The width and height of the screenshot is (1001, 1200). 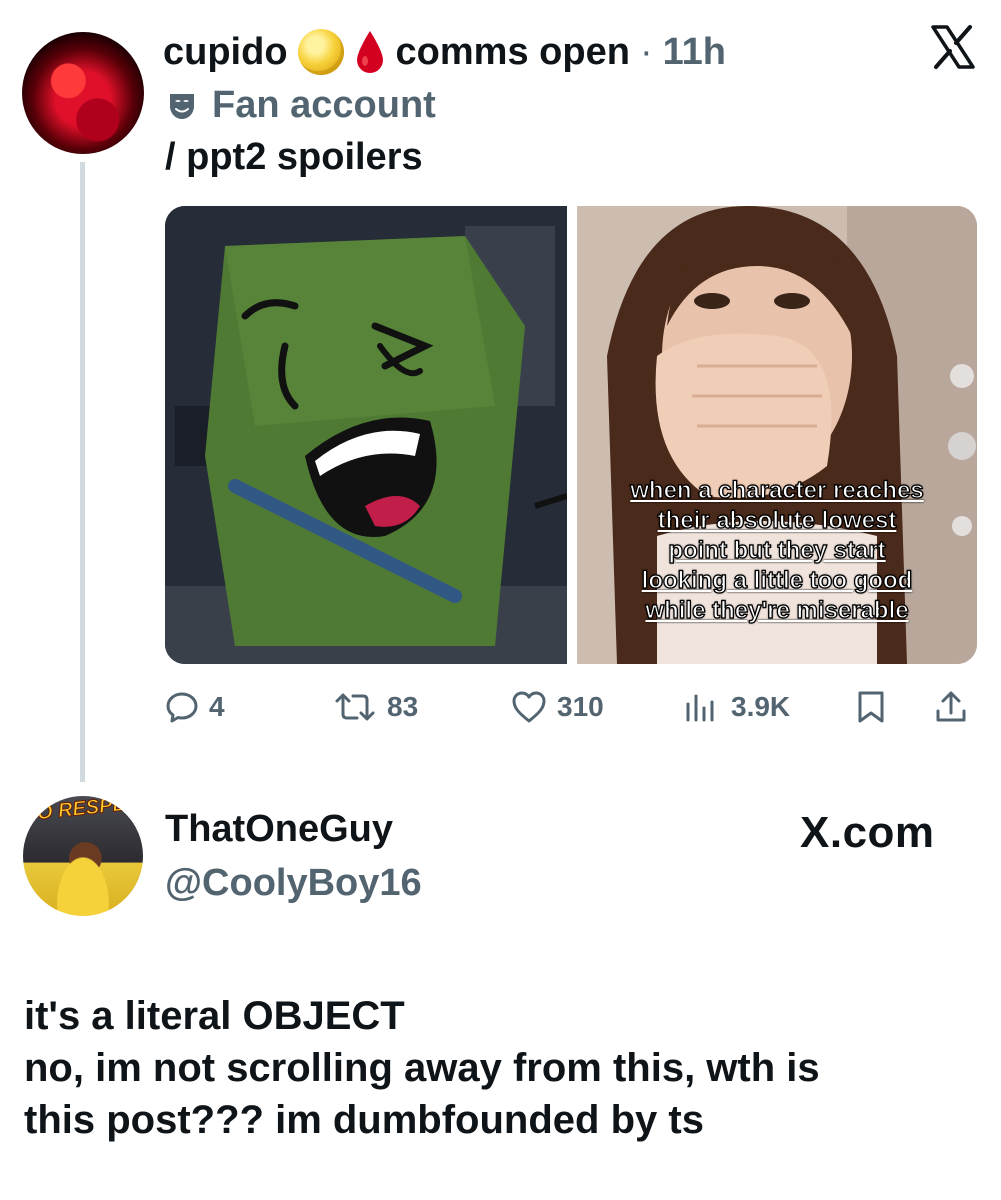 I want to click on full-moon-icon, so click(x=320, y=52).